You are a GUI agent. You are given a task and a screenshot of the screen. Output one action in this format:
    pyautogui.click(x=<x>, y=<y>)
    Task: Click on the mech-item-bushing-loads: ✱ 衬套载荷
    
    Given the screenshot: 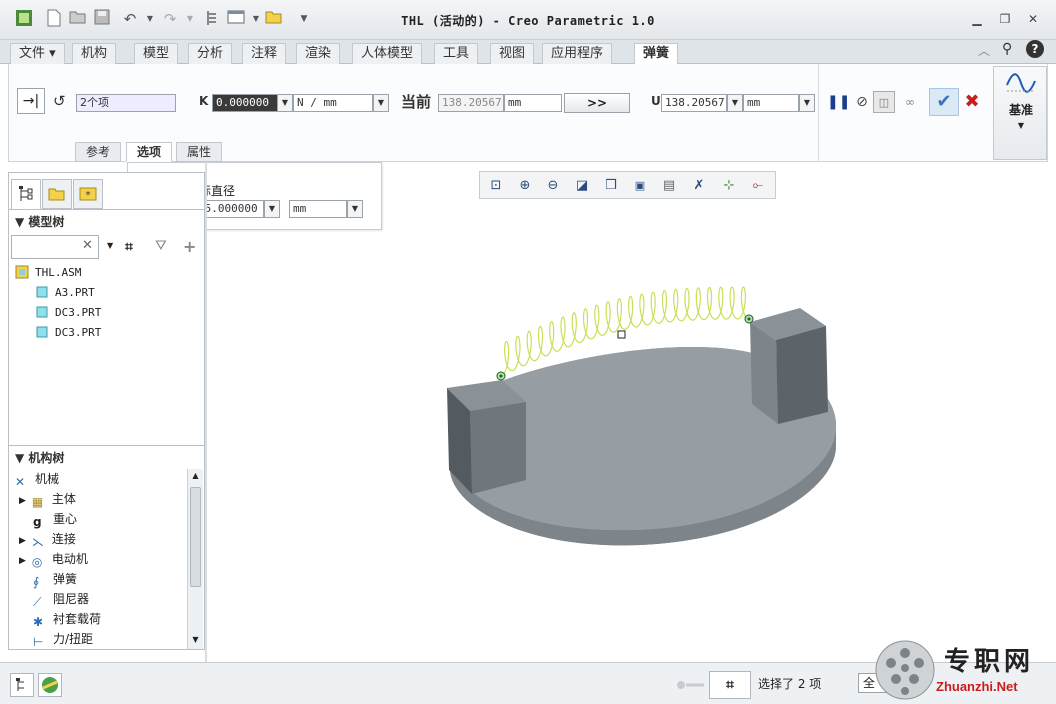 What is the action you would take?
    pyautogui.click(x=67, y=619)
    